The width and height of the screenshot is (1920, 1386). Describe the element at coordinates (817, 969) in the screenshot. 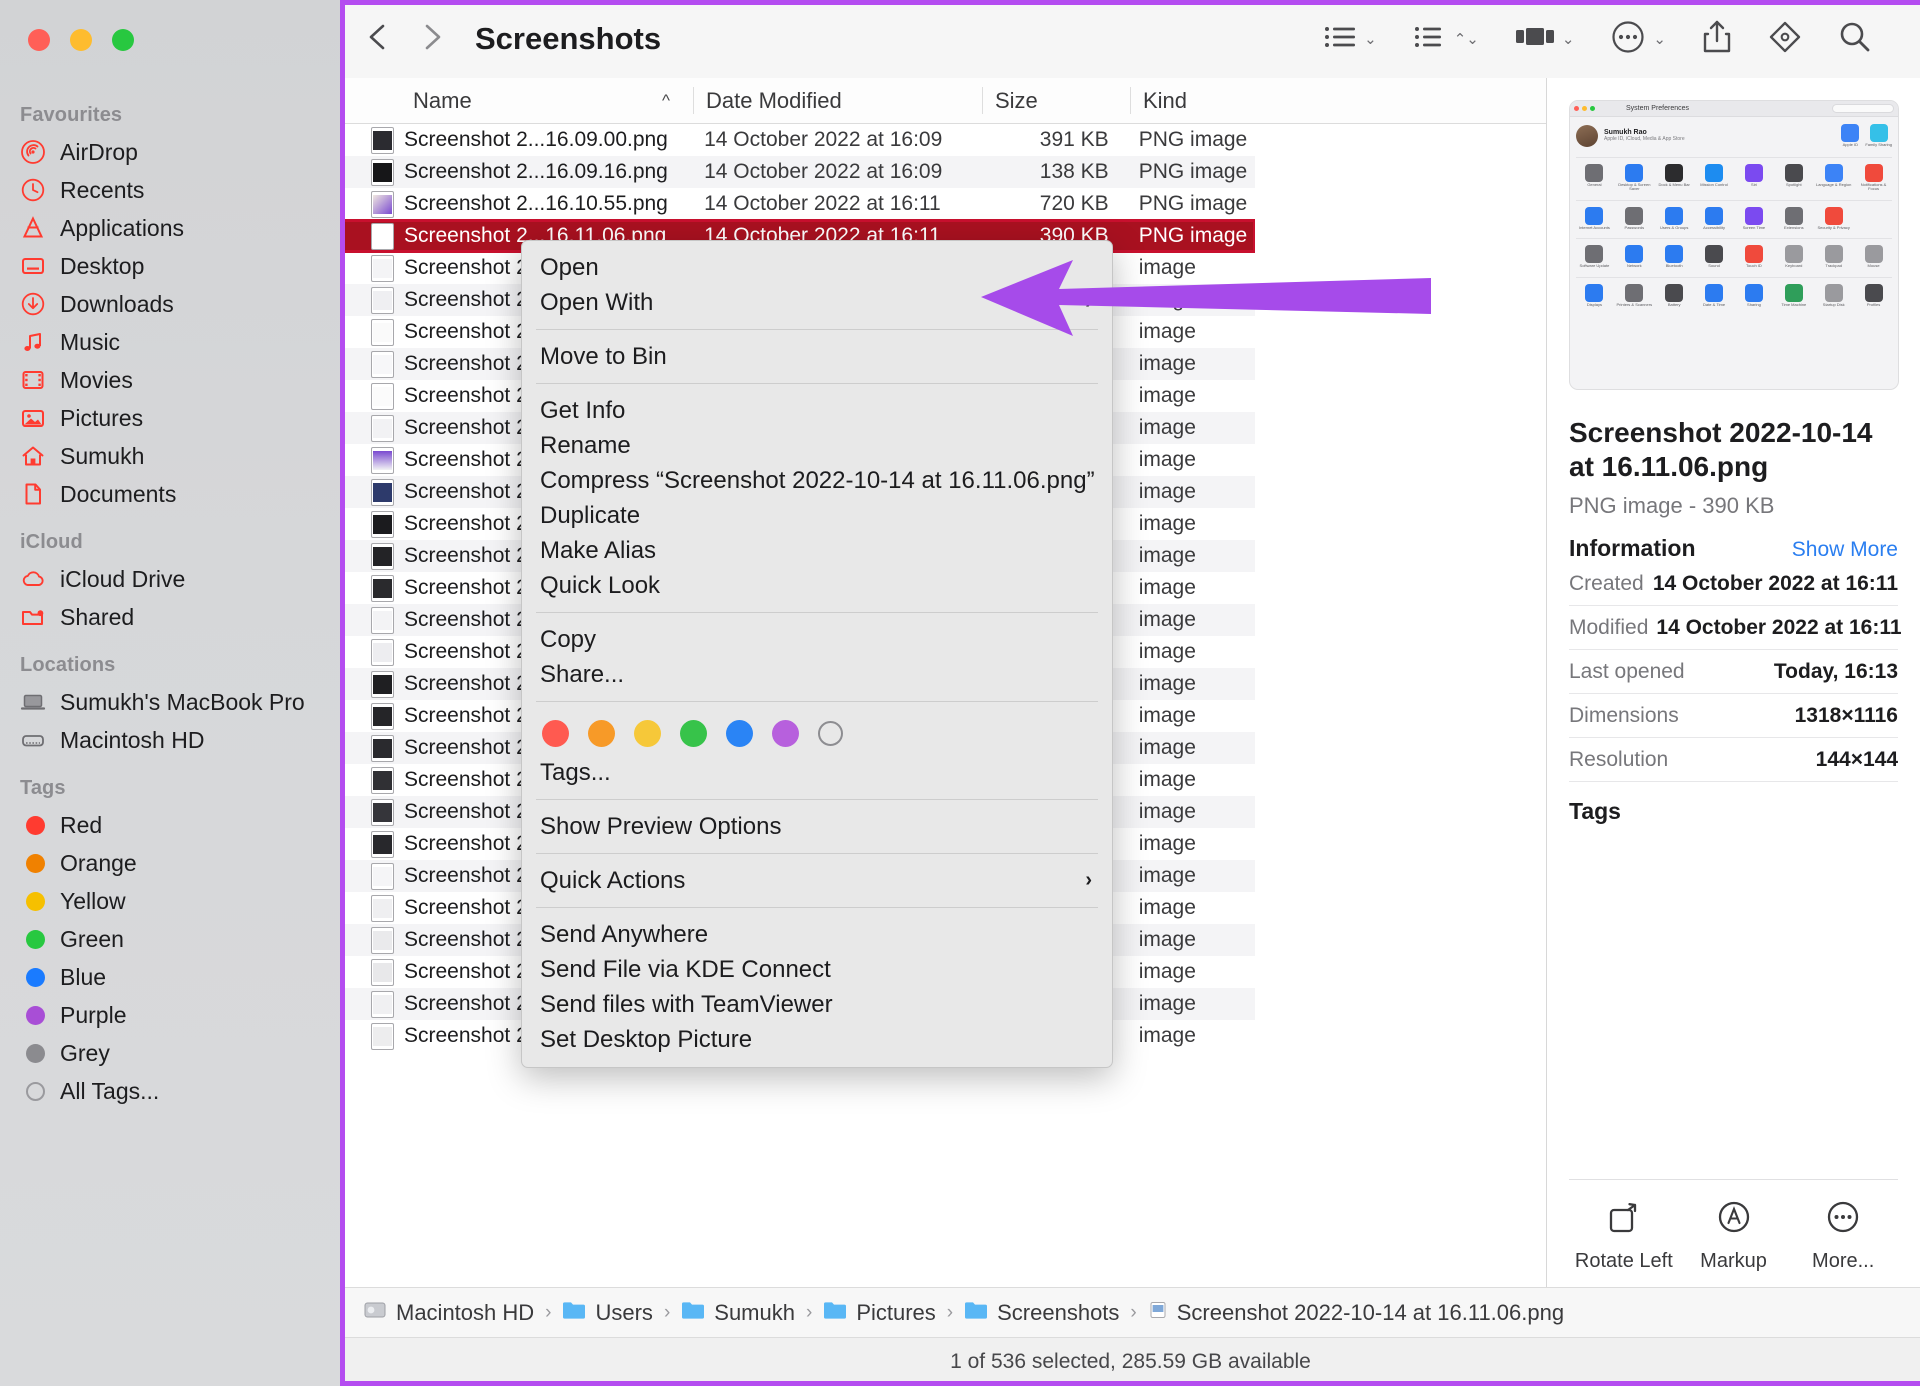

I see `menu-item-send-file-via-kde-connect: Send File via KDE Connect` at that location.